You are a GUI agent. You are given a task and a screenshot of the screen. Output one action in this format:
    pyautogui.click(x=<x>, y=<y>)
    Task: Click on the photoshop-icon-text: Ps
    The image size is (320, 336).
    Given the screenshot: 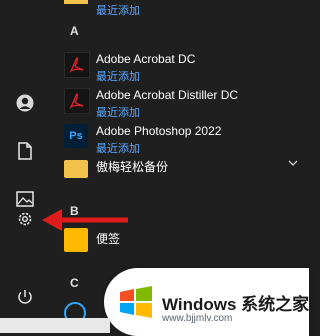 What is the action you would take?
    pyautogui.click(x=76, y=136)
    